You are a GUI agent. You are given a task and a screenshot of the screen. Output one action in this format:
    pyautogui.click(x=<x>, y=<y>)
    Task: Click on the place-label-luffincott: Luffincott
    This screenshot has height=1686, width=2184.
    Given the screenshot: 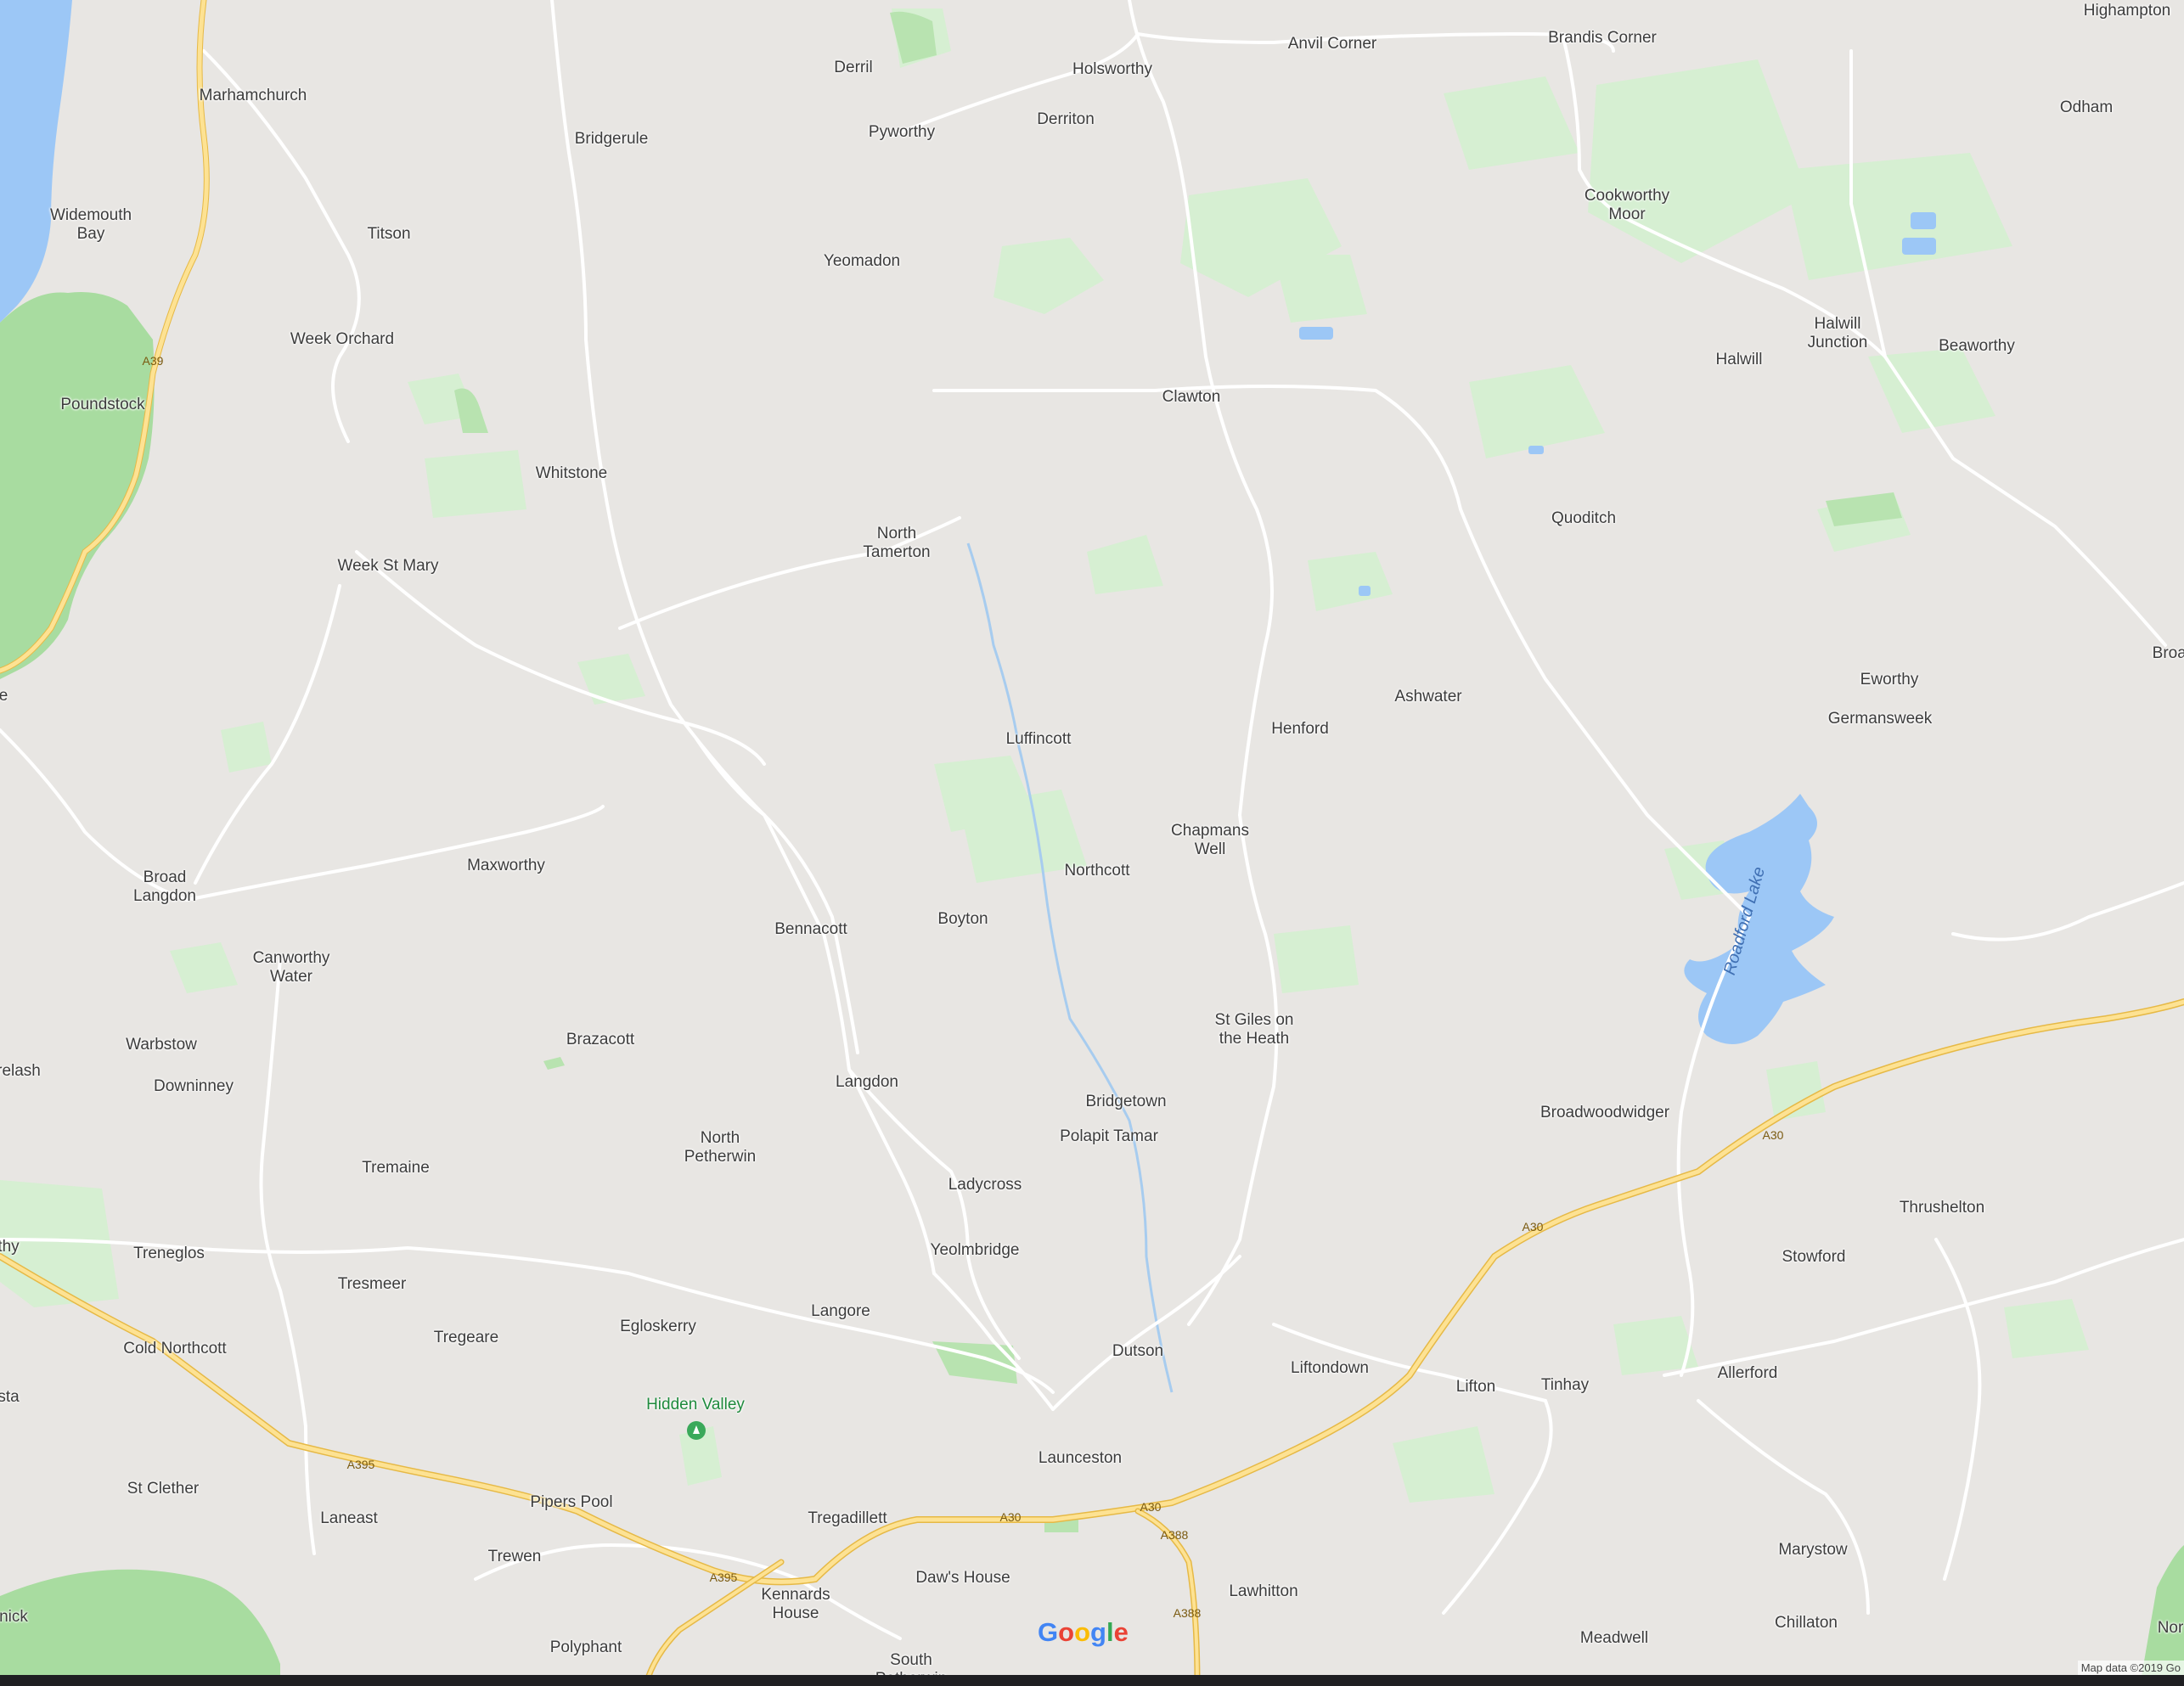 What is the action you would take?
    pyautogui.click(x=1039, y=740)
    